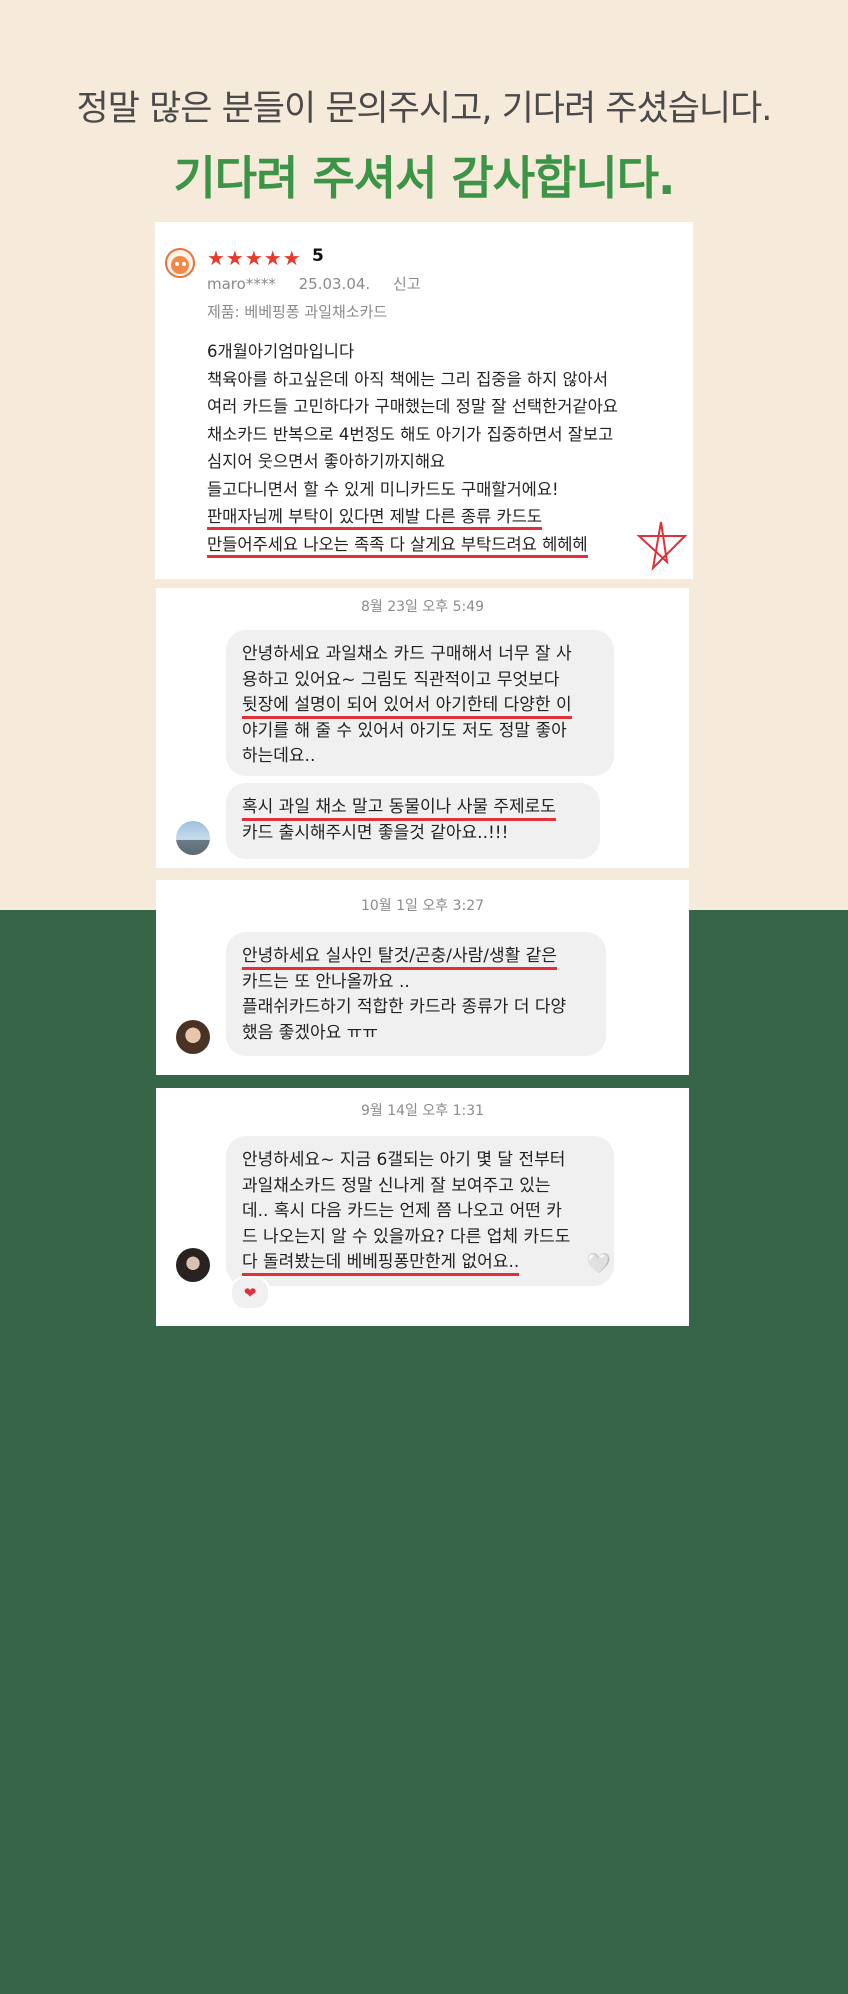  Describe the element at coordinates (408, 379) in the screenshot. I see `review-line: 책육아를 하고싶은데 아직 책에는 그리 집중을 하지 않아서` at that location.